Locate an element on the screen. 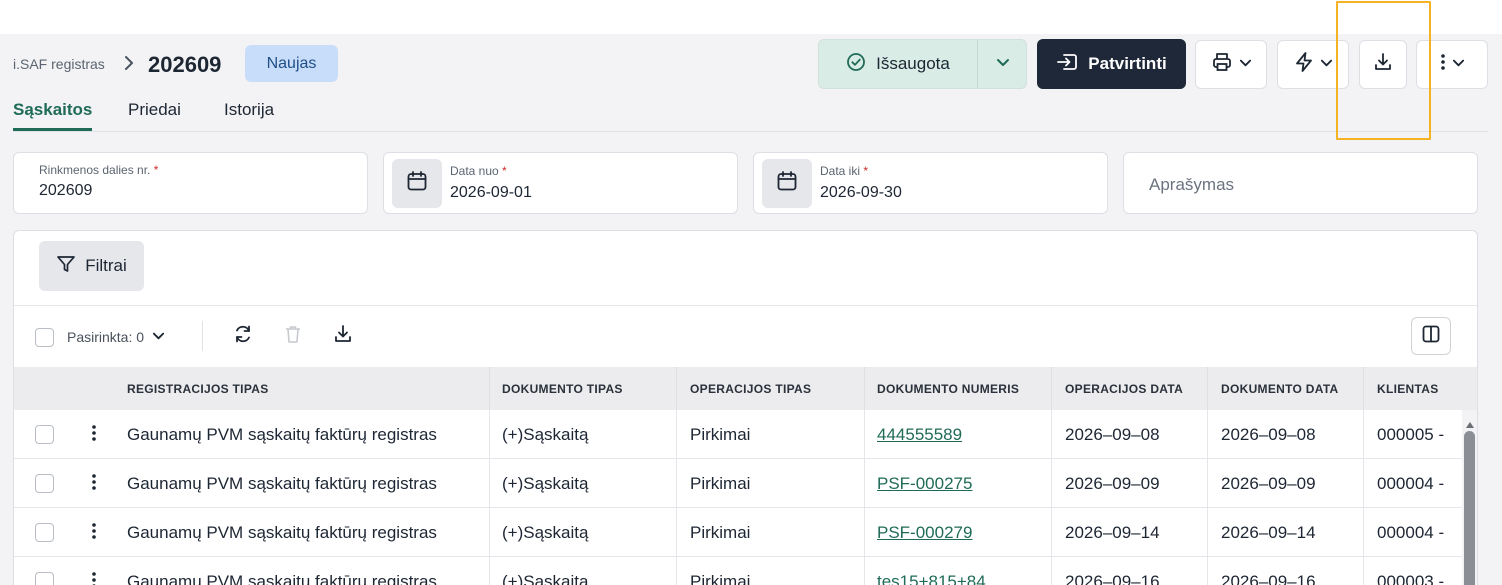 The width and height of the screenshot is (1502, 585). tab-invoices: Sąskaitos is located at coordinates (53, 115).